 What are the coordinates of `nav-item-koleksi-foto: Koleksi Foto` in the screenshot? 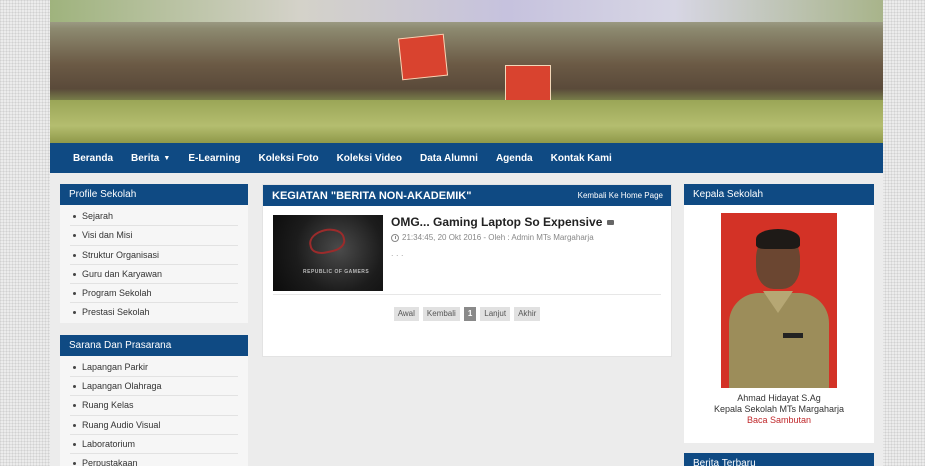 It's located at (289, 158).